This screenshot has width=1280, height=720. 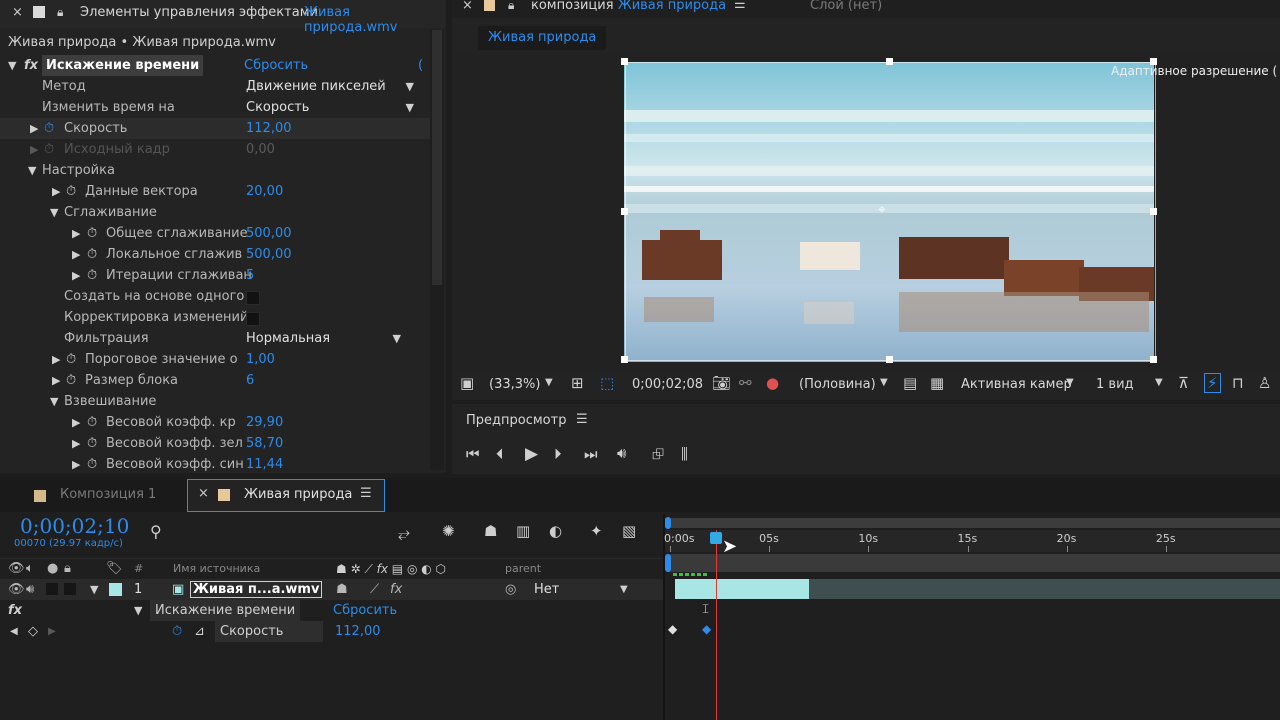 What do you see at coordinates (882, 210) in the screenshot?
I see `anchor-point-icon: ⌖` at bounding box center [882, 210].